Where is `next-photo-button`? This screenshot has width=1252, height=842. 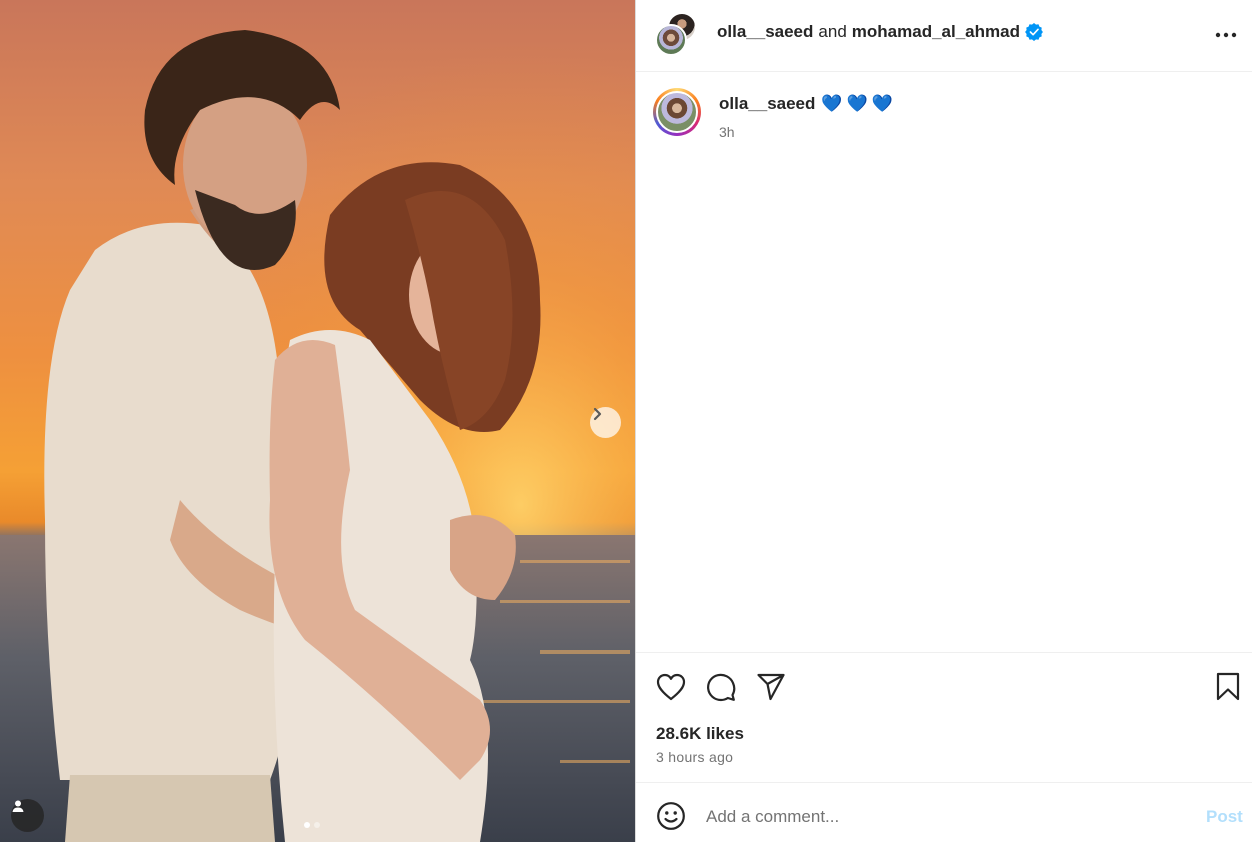
next-photo-button is located at coordinates (605, 422).